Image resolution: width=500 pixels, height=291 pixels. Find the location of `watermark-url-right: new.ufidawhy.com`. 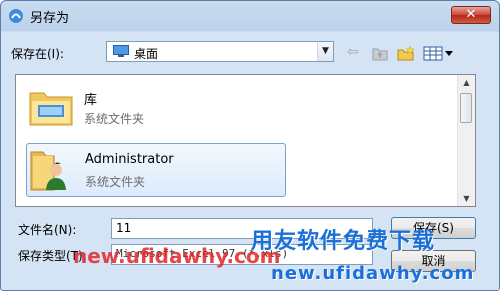

watermark-url-right: new.ufidawhy.com is located at coordinates (373, 273).